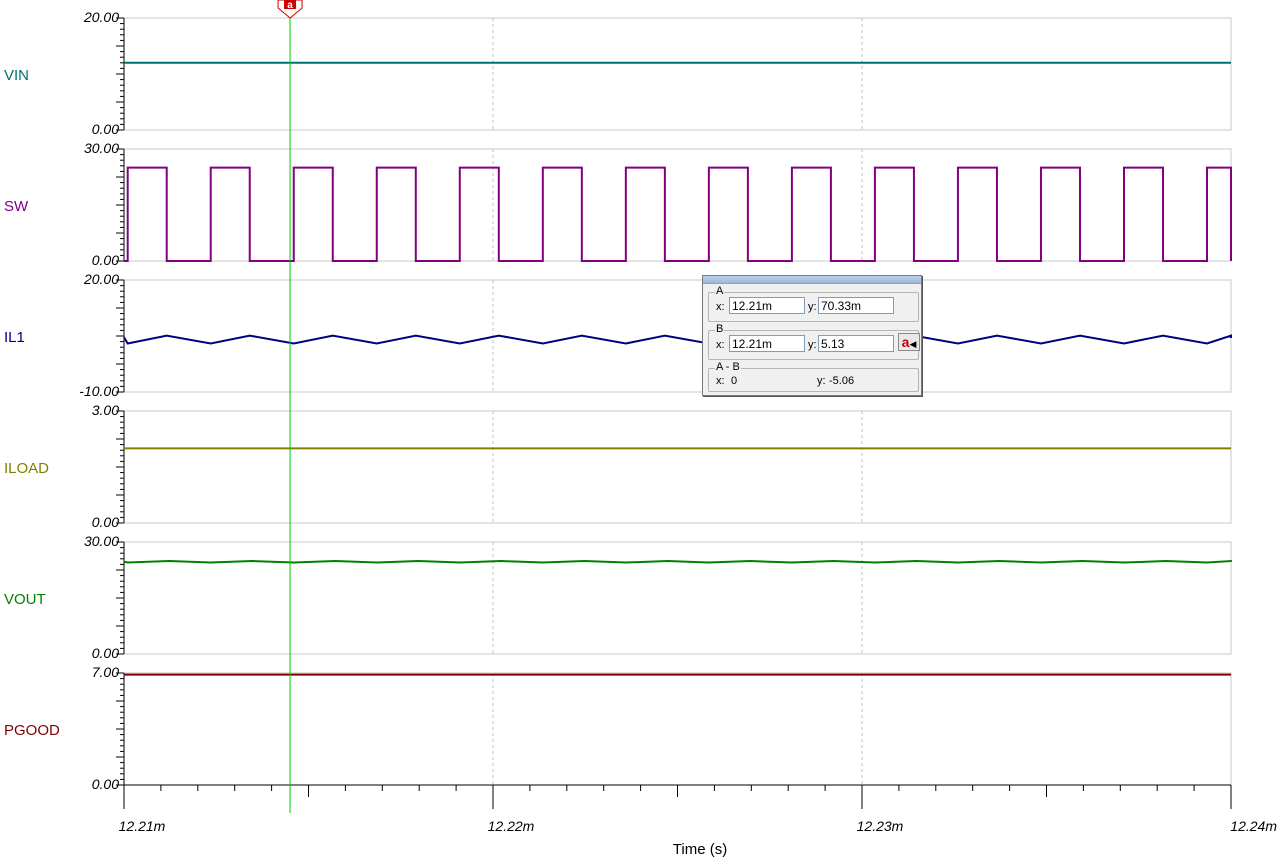 The width and height of the screenshot is (1280, 868). Describe the element at coordinates (1253, 826) in the screenshot. I see `x-tick-label: 12.24m` at that location.